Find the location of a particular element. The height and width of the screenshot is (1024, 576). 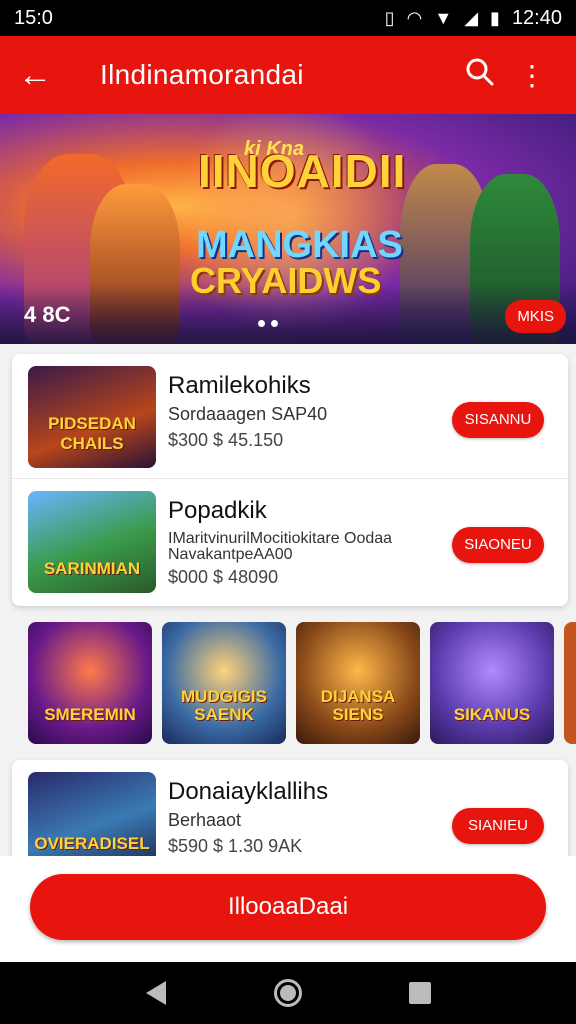

tile-label: DIJANSA SIENS is located at coordinates (358, 705).